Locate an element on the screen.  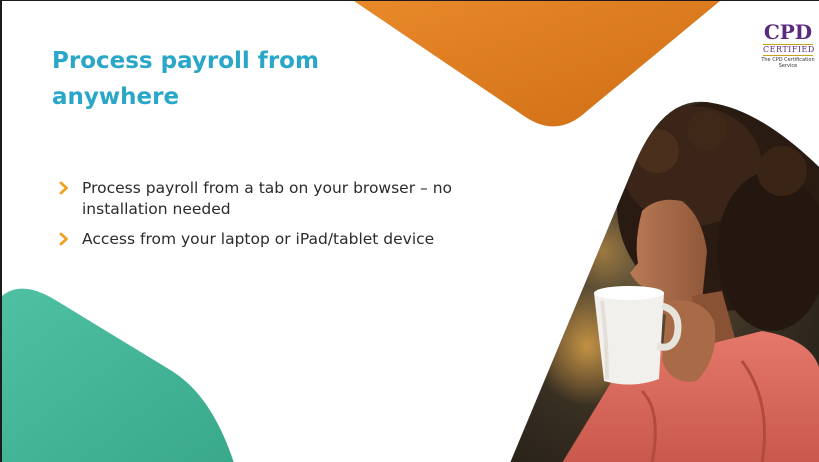
cpd-service-text: The CPD Certification Service is located at coordinates (788, 63).